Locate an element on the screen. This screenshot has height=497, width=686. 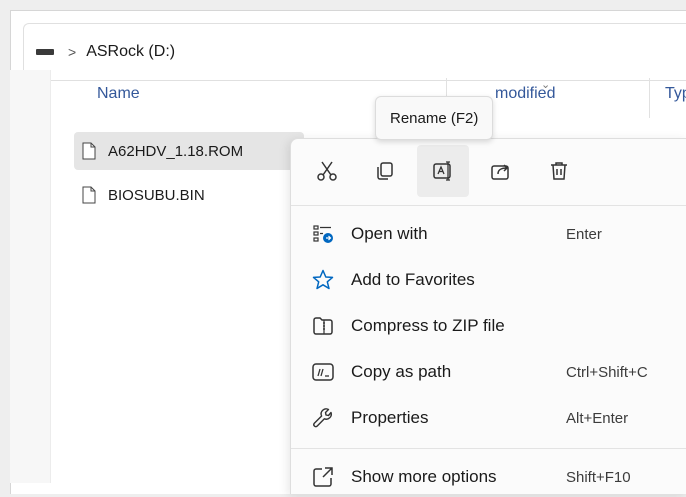
menu-item-copy-as-path: Copy as path Ctrl+Shift+C is located at coordinates (488, 372).